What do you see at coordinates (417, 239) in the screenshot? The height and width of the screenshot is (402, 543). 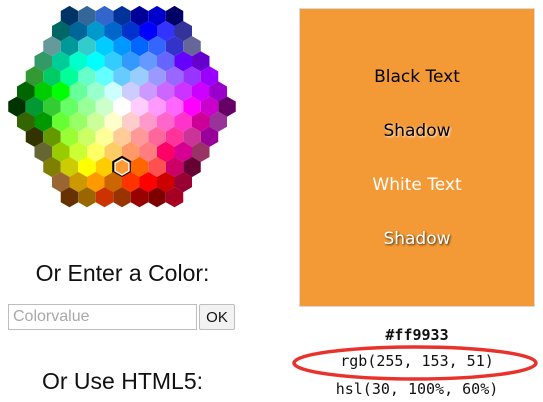 I see `white-shadow-sample: Shadow` at bounding box center [417, 239].